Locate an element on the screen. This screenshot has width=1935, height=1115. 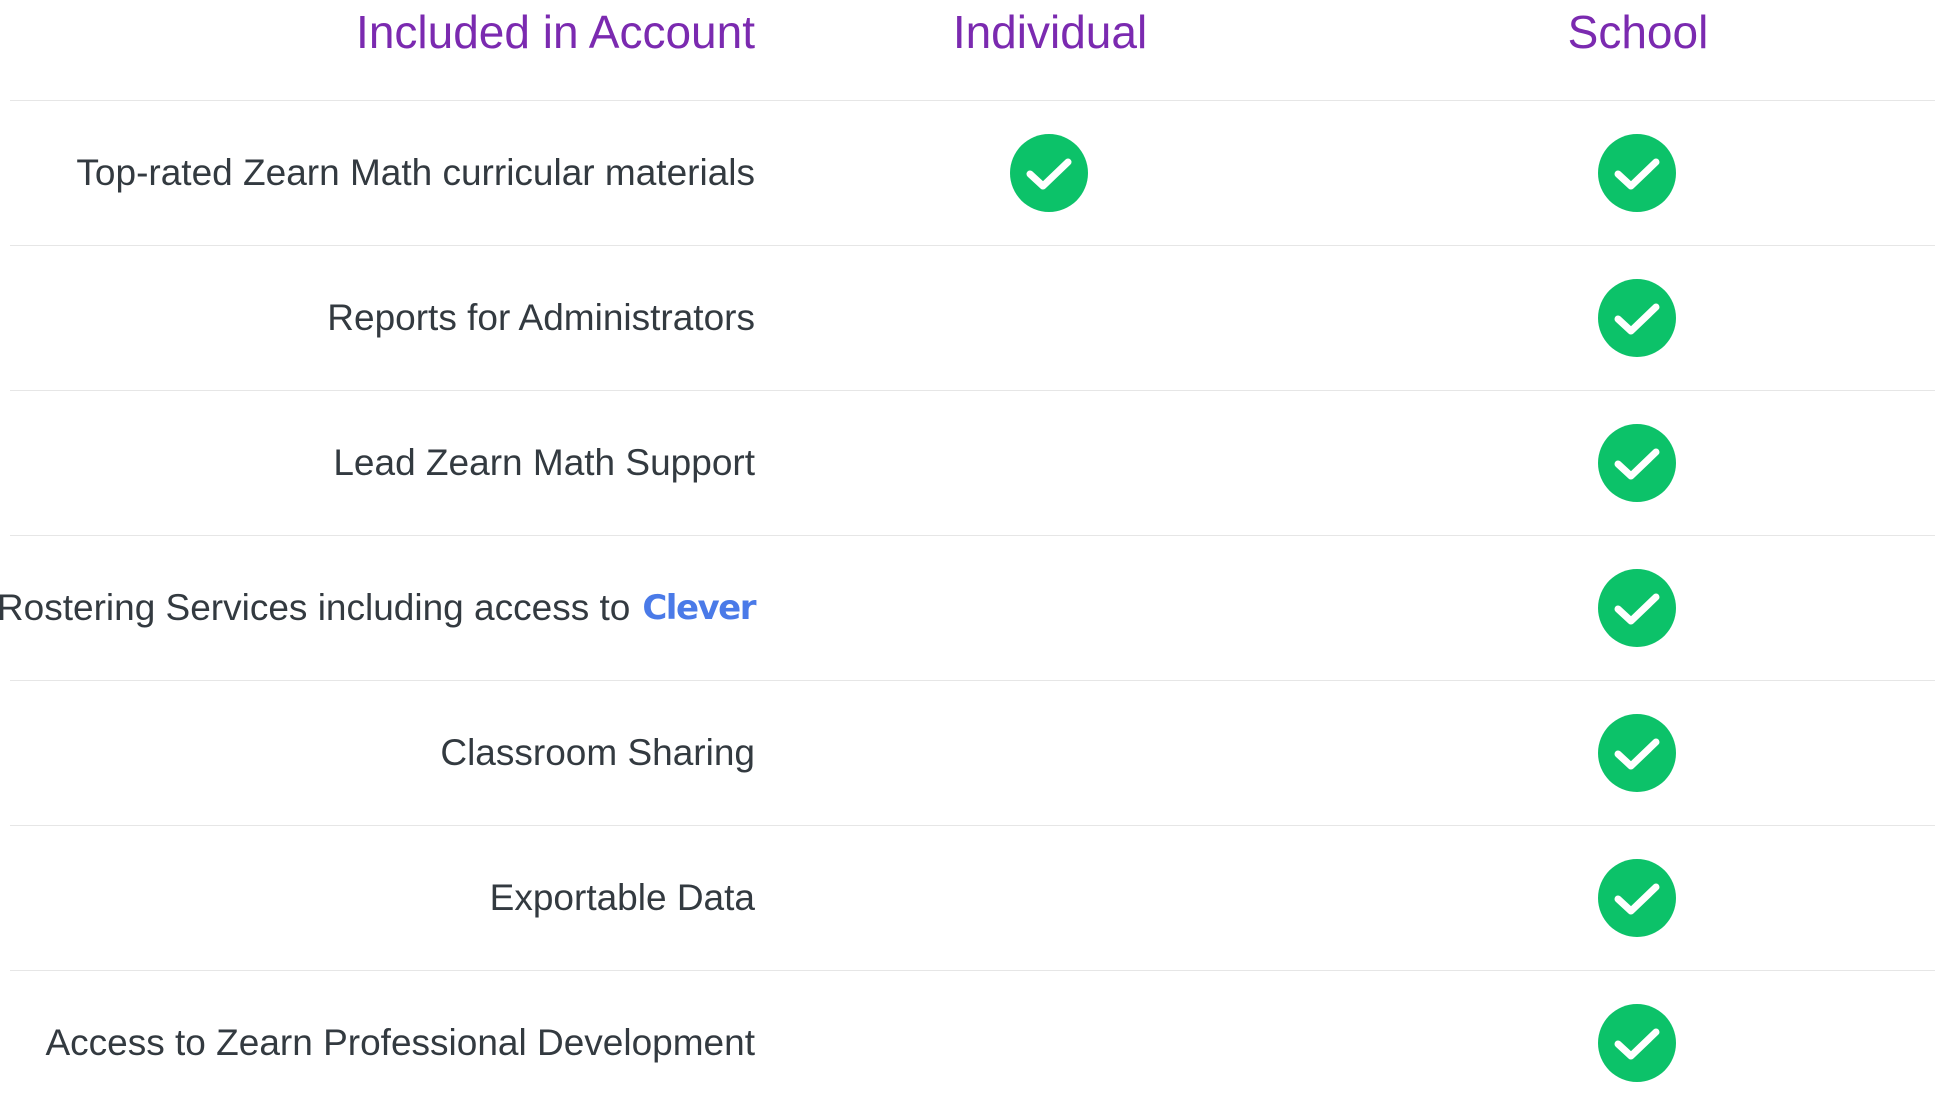
table-row: Classroom Sharing is located at coordinates (972, 753).